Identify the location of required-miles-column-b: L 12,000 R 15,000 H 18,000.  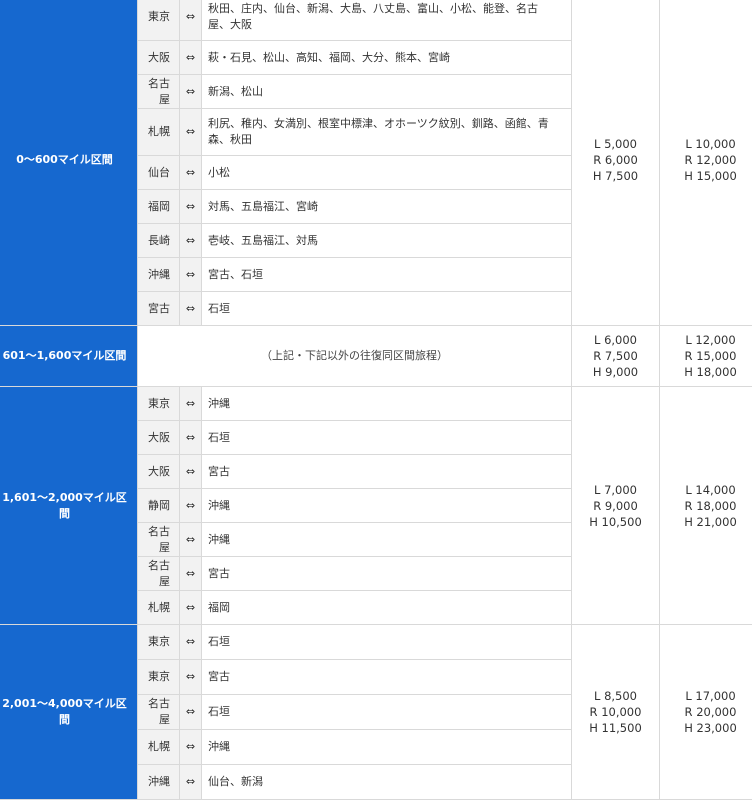
(706, 356).